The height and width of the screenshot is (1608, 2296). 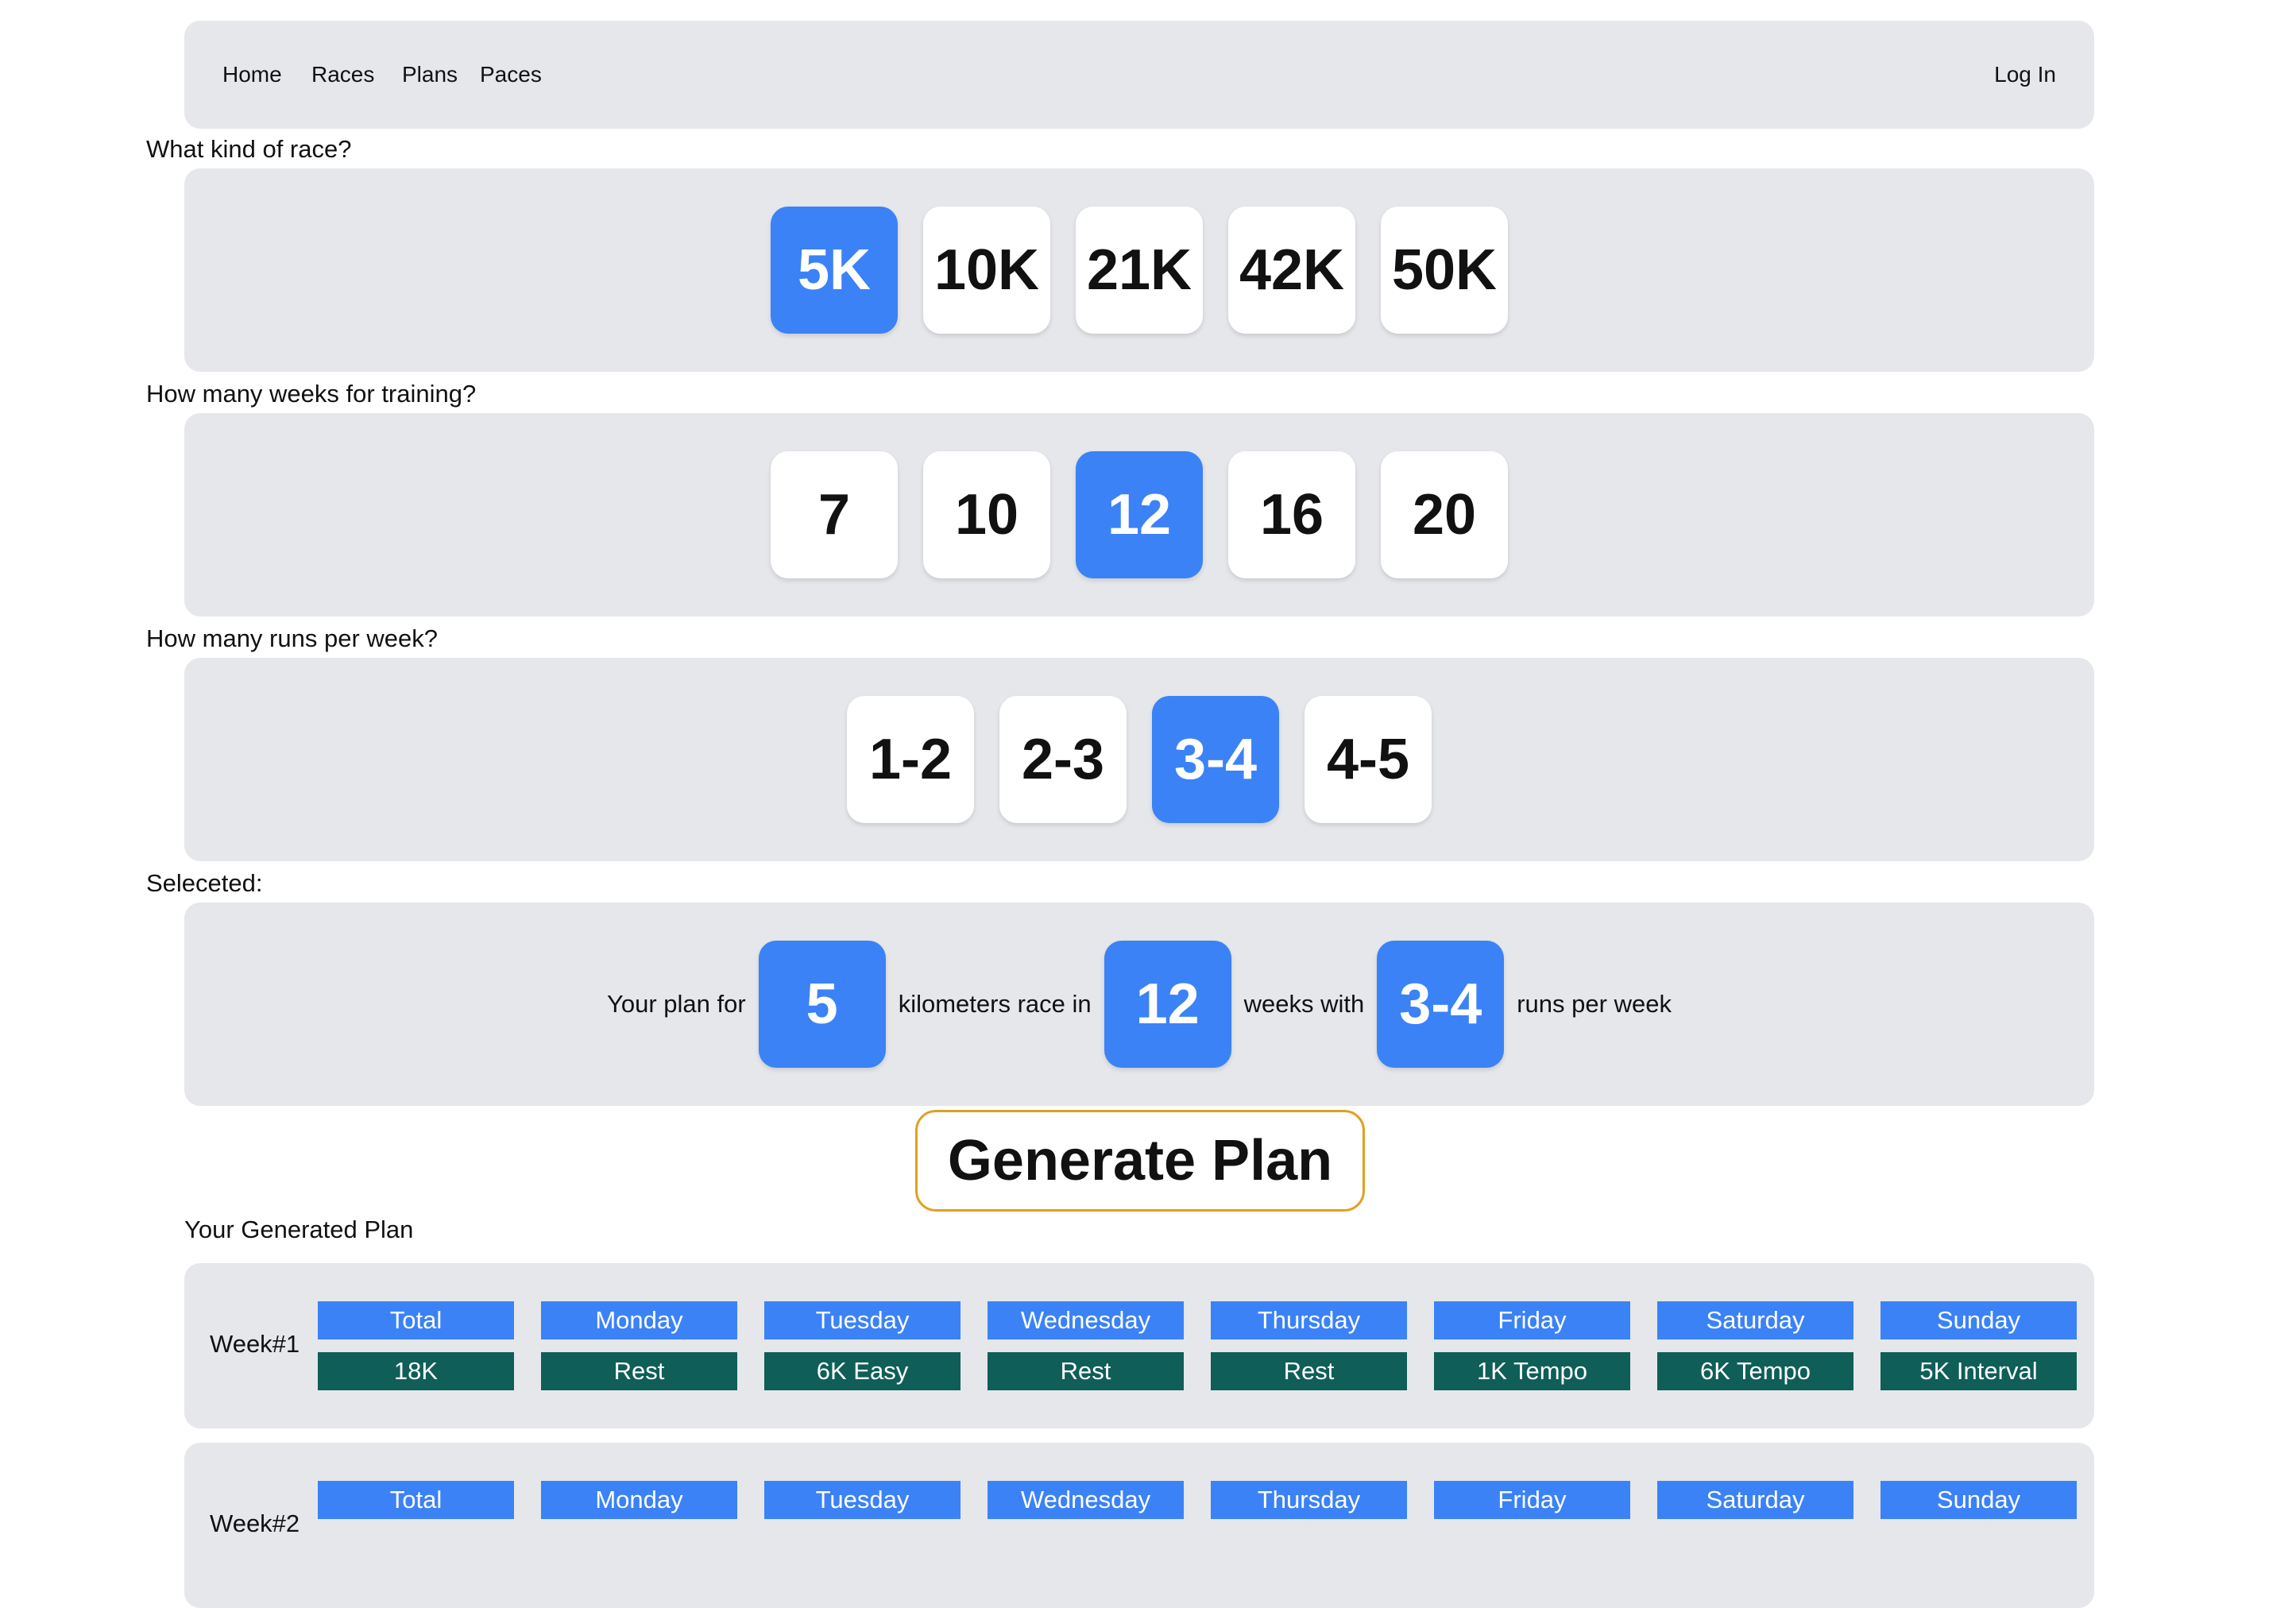 I want to click on race-option-42k: 42K, so click(x=1291, y=270).